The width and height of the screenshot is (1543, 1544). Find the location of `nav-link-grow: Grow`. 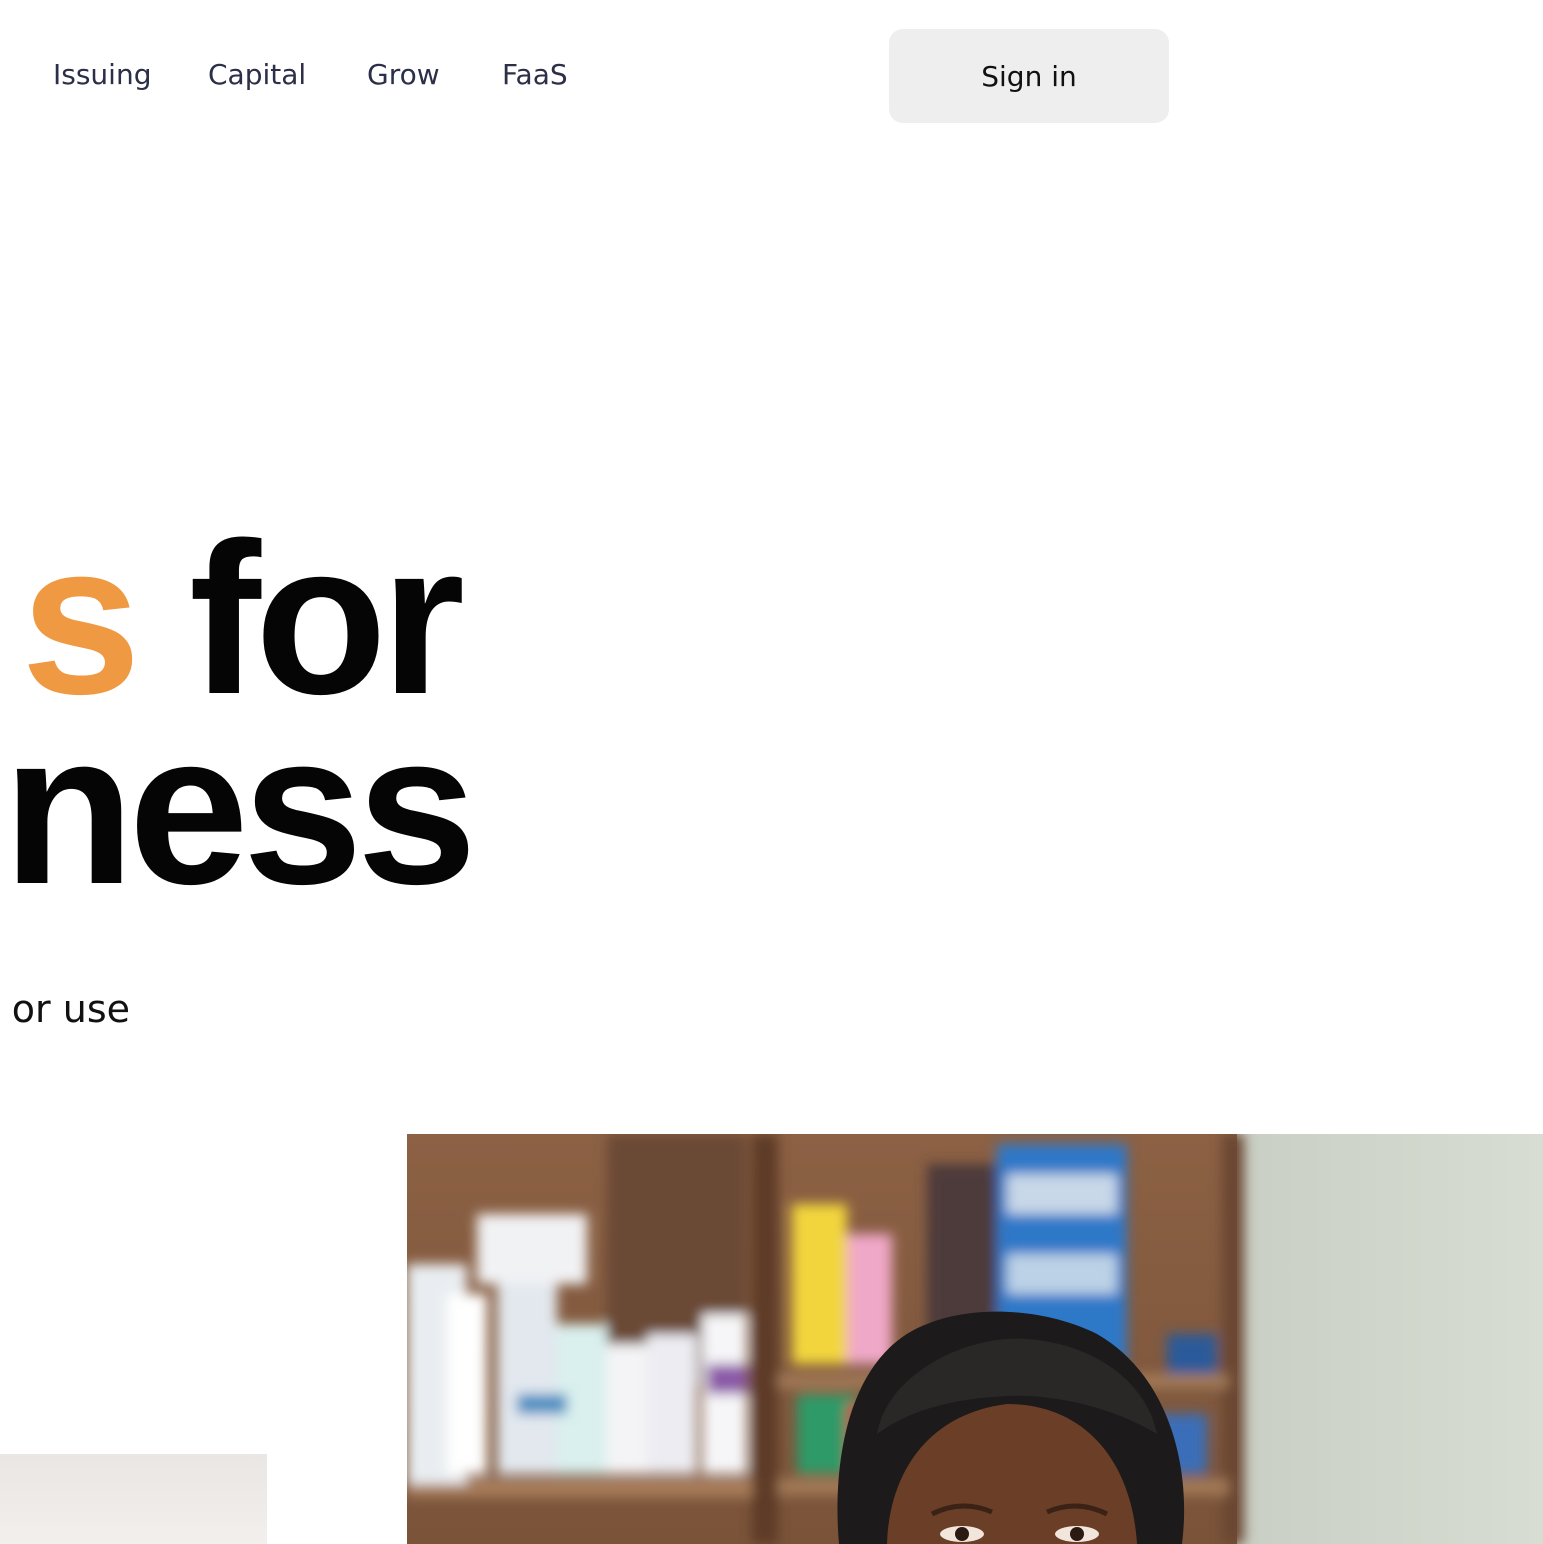

nav-link-grow: Grow is located at coordinates (403, 75).